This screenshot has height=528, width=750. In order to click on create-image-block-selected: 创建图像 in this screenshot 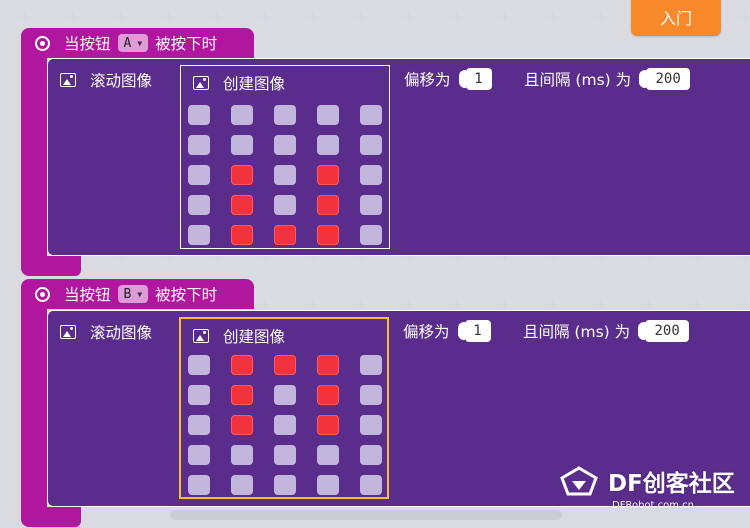, I will do `click(284, 408)`.